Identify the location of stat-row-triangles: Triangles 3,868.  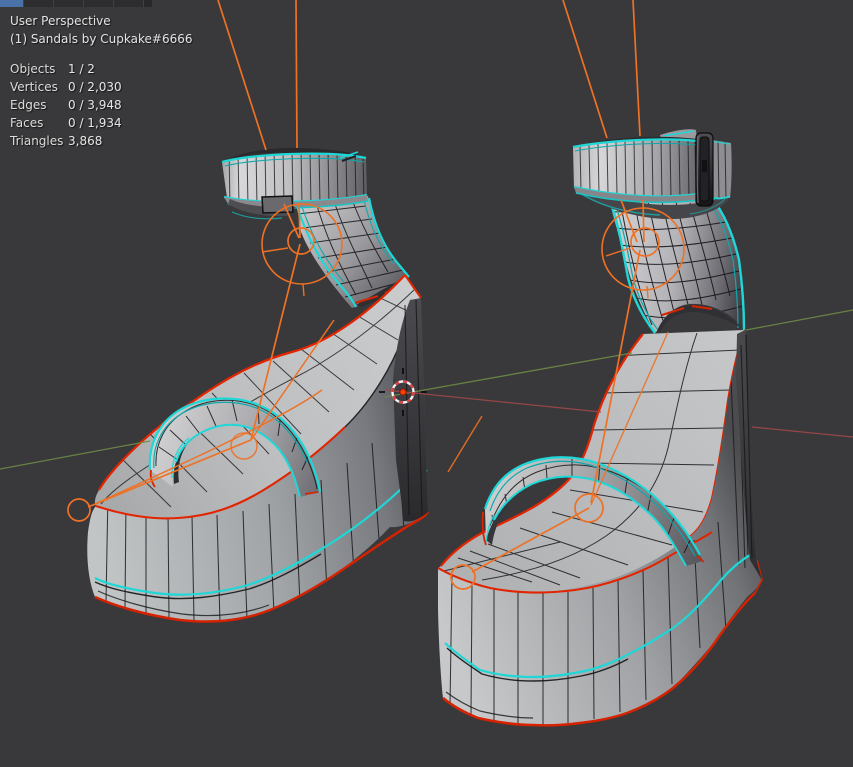
(56, 141).